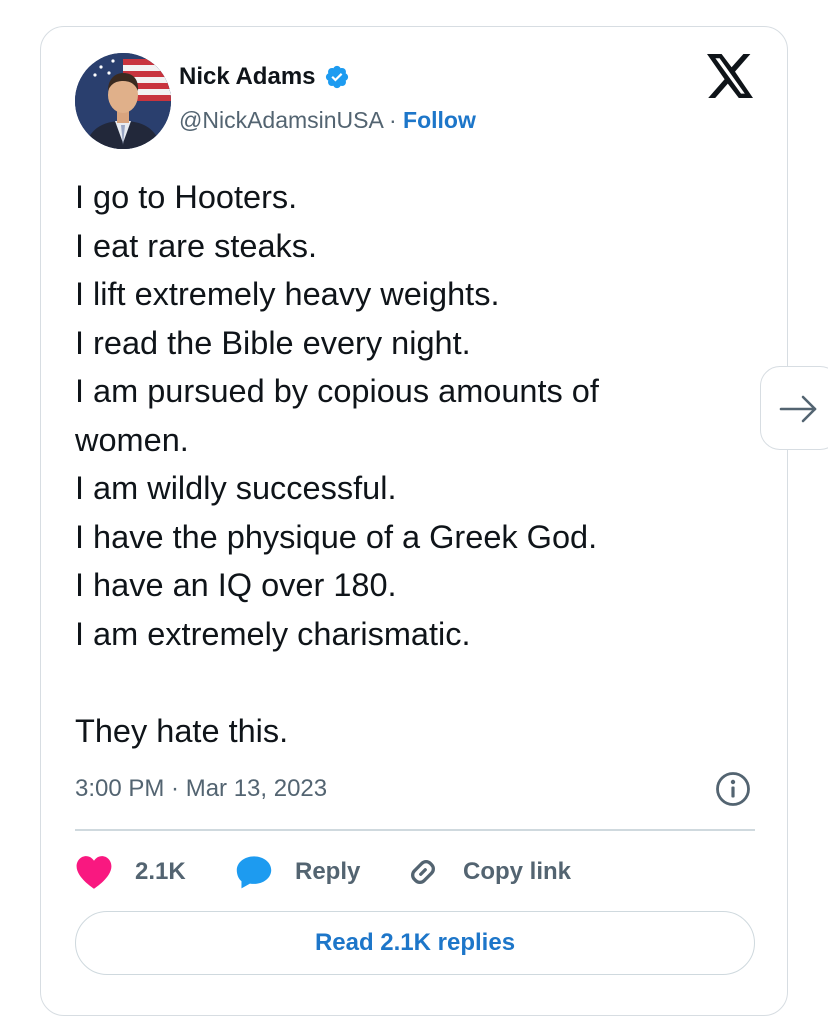 The height and width of the screenshot is (1016, 828). Describe the element at coordinates (439, 120) in the screenshot. I see `follow-link: Follow` at that location.